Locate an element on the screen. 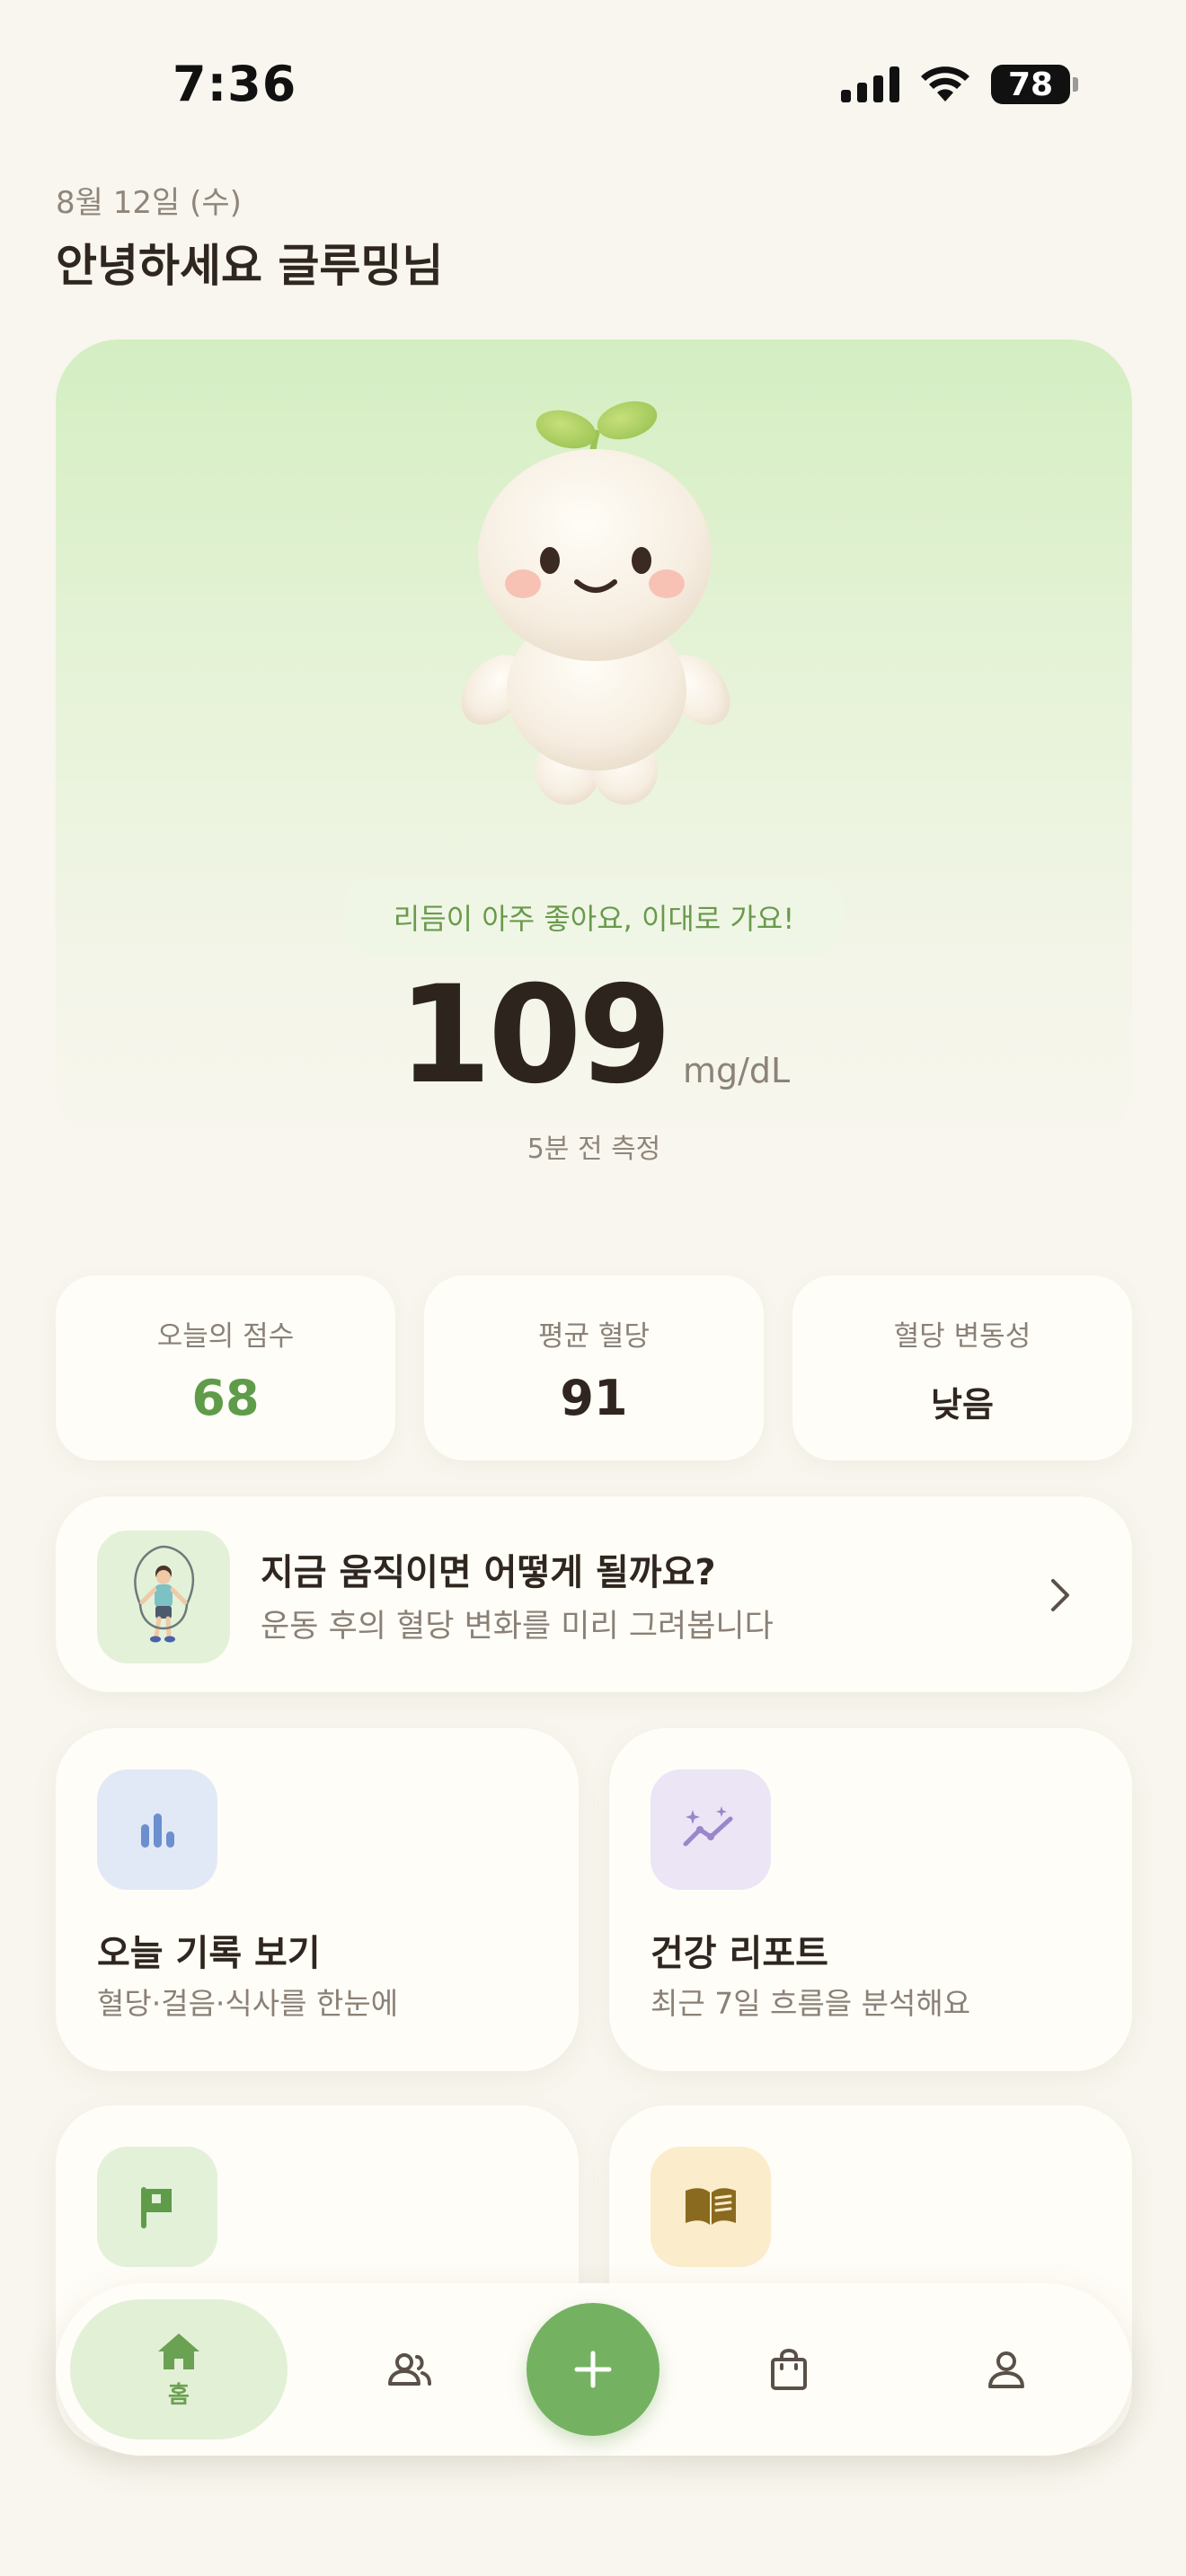  stat-card-average: 평균 혈당 91 is located at coordinates (594, 1367).